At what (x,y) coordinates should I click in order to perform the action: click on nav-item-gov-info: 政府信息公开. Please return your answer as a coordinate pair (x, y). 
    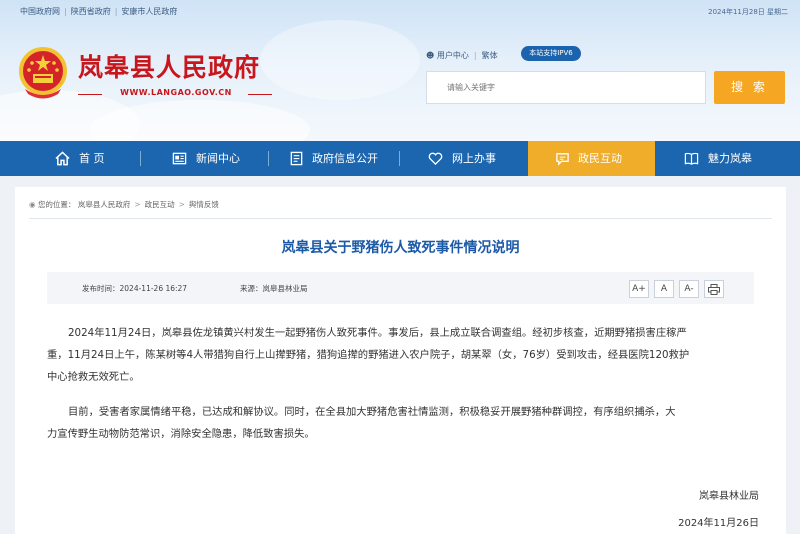
    Looking at the image, I should click on (333, 158).